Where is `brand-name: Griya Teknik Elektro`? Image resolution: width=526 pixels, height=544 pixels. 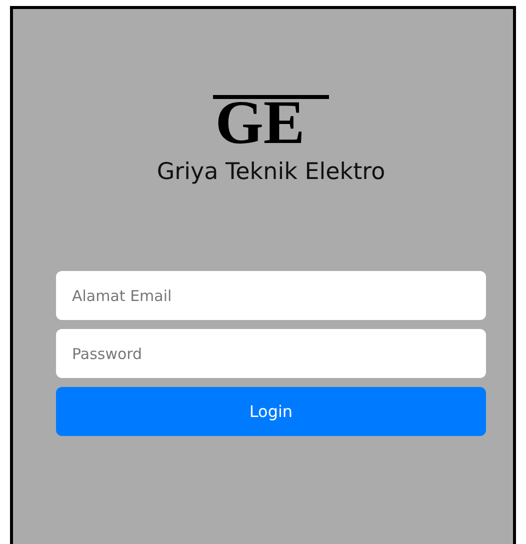
brand-name: Griya Teknik Elektro is located at coordinates (271, 172).